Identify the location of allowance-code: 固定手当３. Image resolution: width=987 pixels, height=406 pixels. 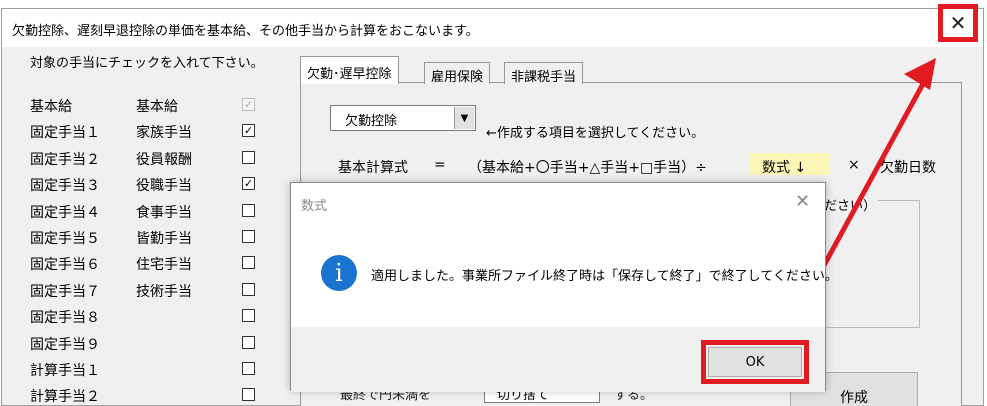
(65, 186).